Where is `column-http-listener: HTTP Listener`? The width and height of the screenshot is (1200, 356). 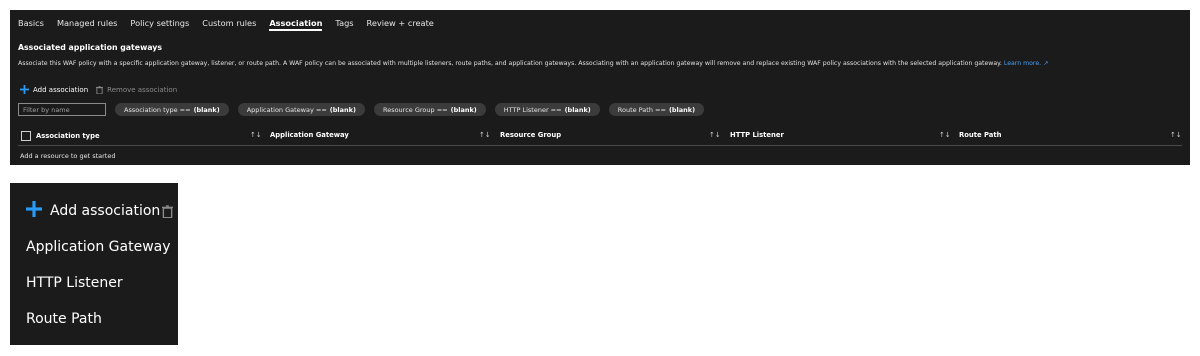 column-http-listener: HTTP Listener is located at coordinates (757, 135).